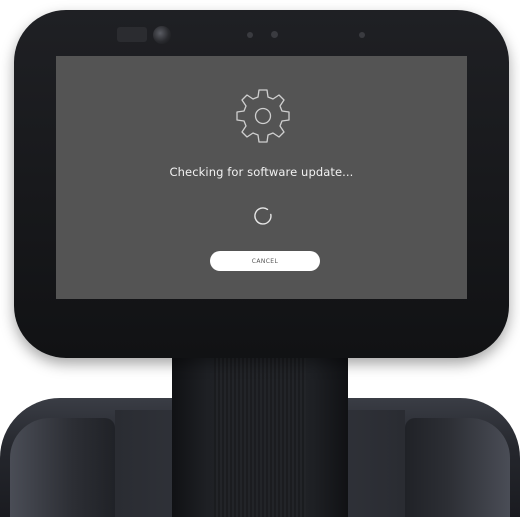  What do you see at coordinates (132, 34) in the screenshot?
I see `camera-module` at bounding box center [132, 34].